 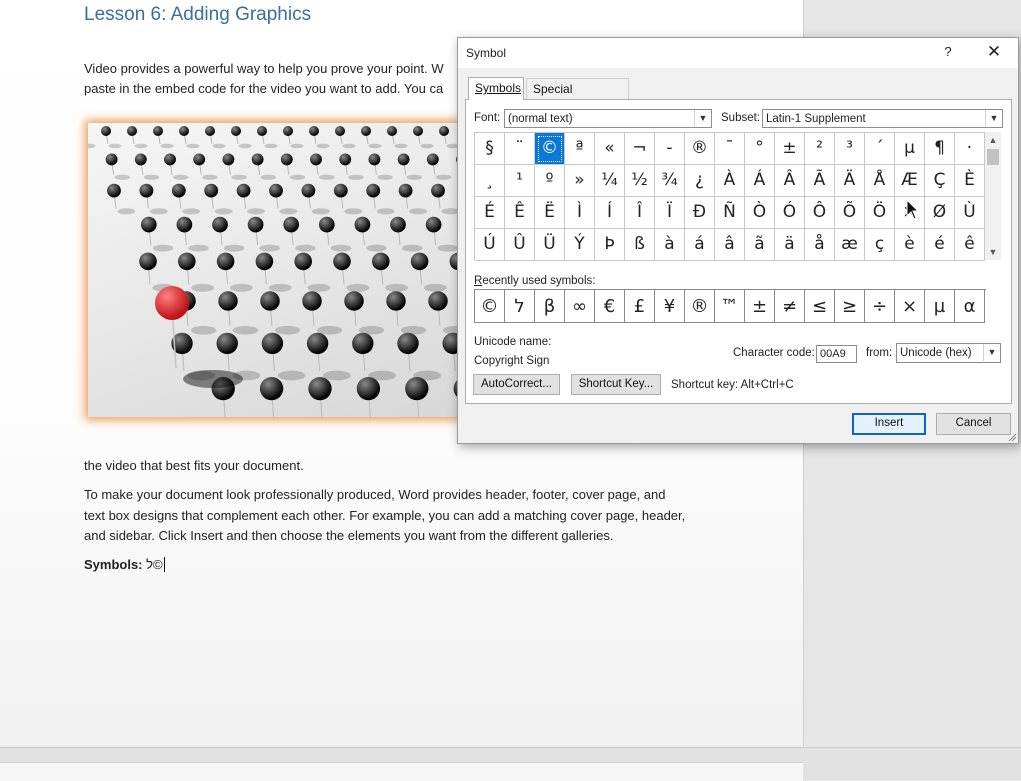 What do you see at coordinates (700, 306) in the screenshot?
I see `recent-symbol-cell: ®` at bounding box center [700, 306].